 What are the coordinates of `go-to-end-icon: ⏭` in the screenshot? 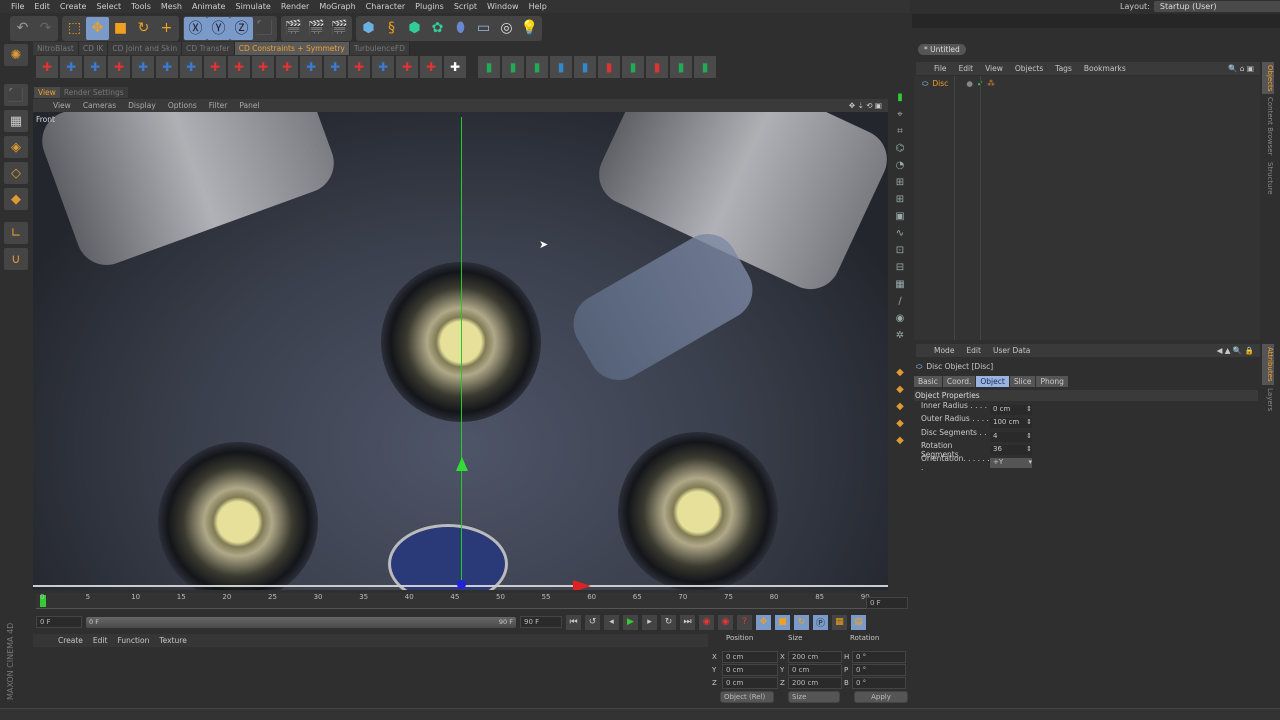 It's located at (687, 622).